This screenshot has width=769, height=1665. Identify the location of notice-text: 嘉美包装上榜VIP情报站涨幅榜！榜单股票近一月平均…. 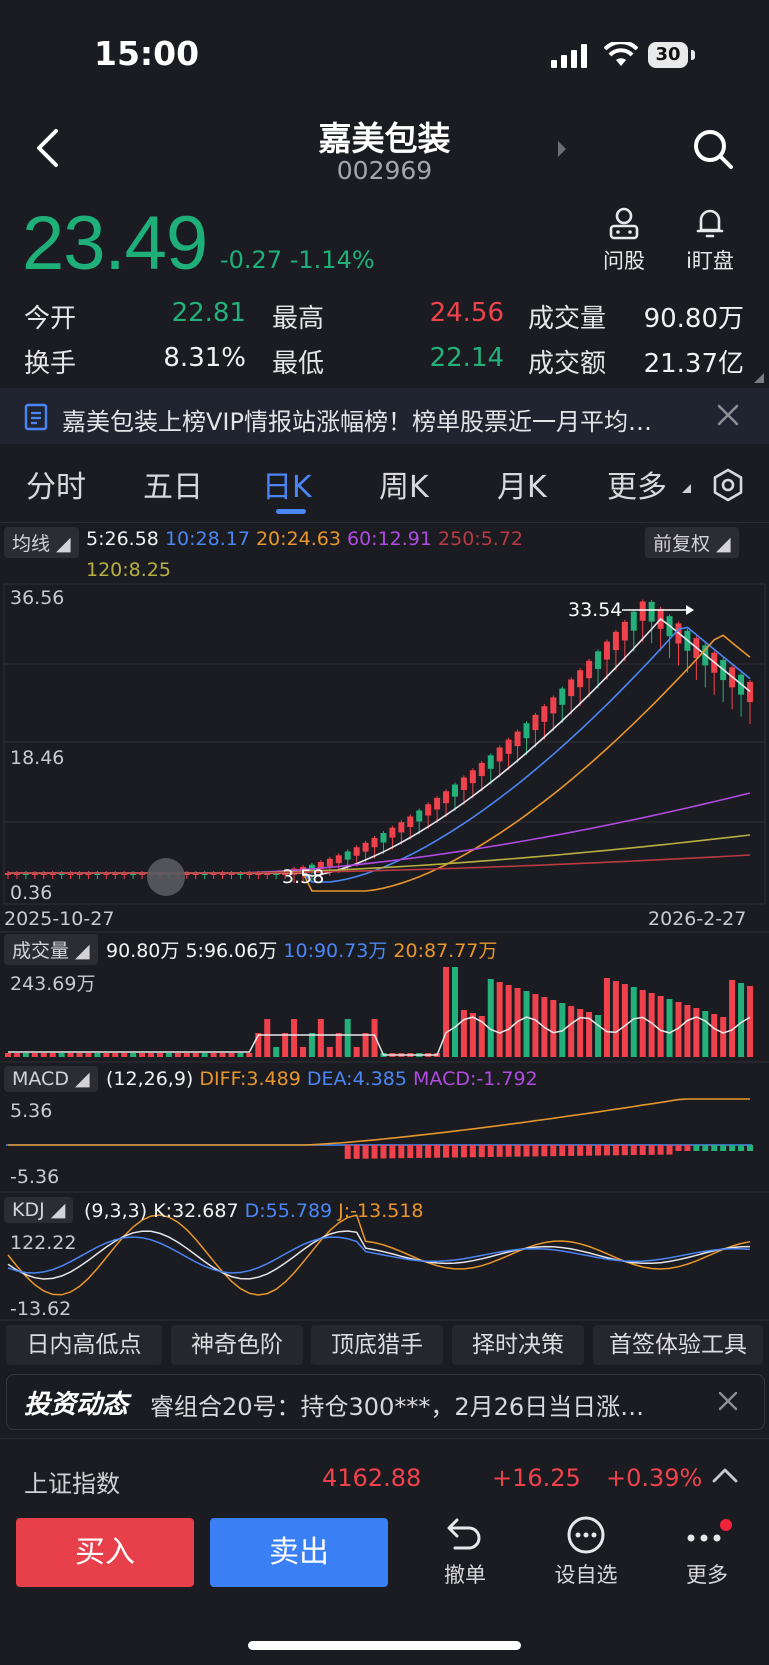
(382, 419).